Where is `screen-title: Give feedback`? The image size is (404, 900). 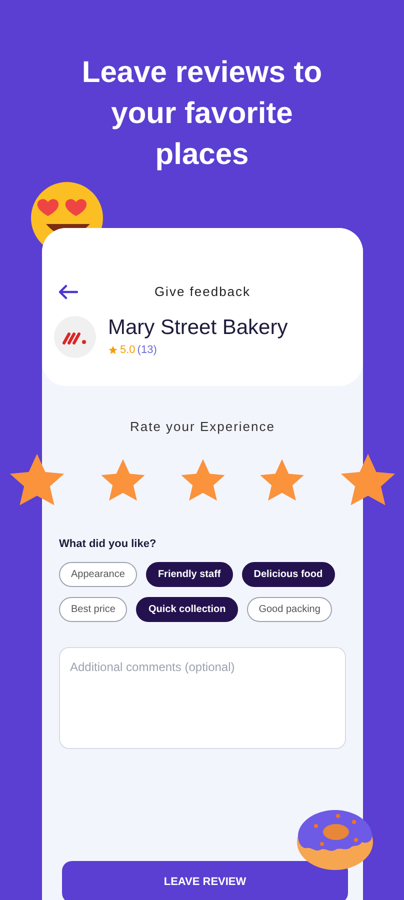
screen-title: Give feedback is located at coordinates (202, 292).